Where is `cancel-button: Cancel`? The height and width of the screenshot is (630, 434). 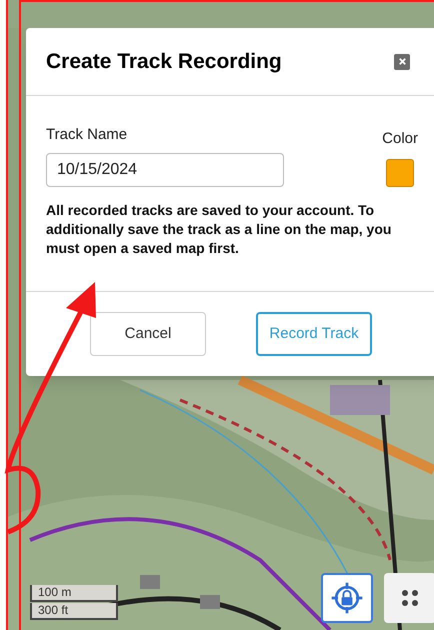 cancel-button: Cancel is located at coordinates (148, 334).